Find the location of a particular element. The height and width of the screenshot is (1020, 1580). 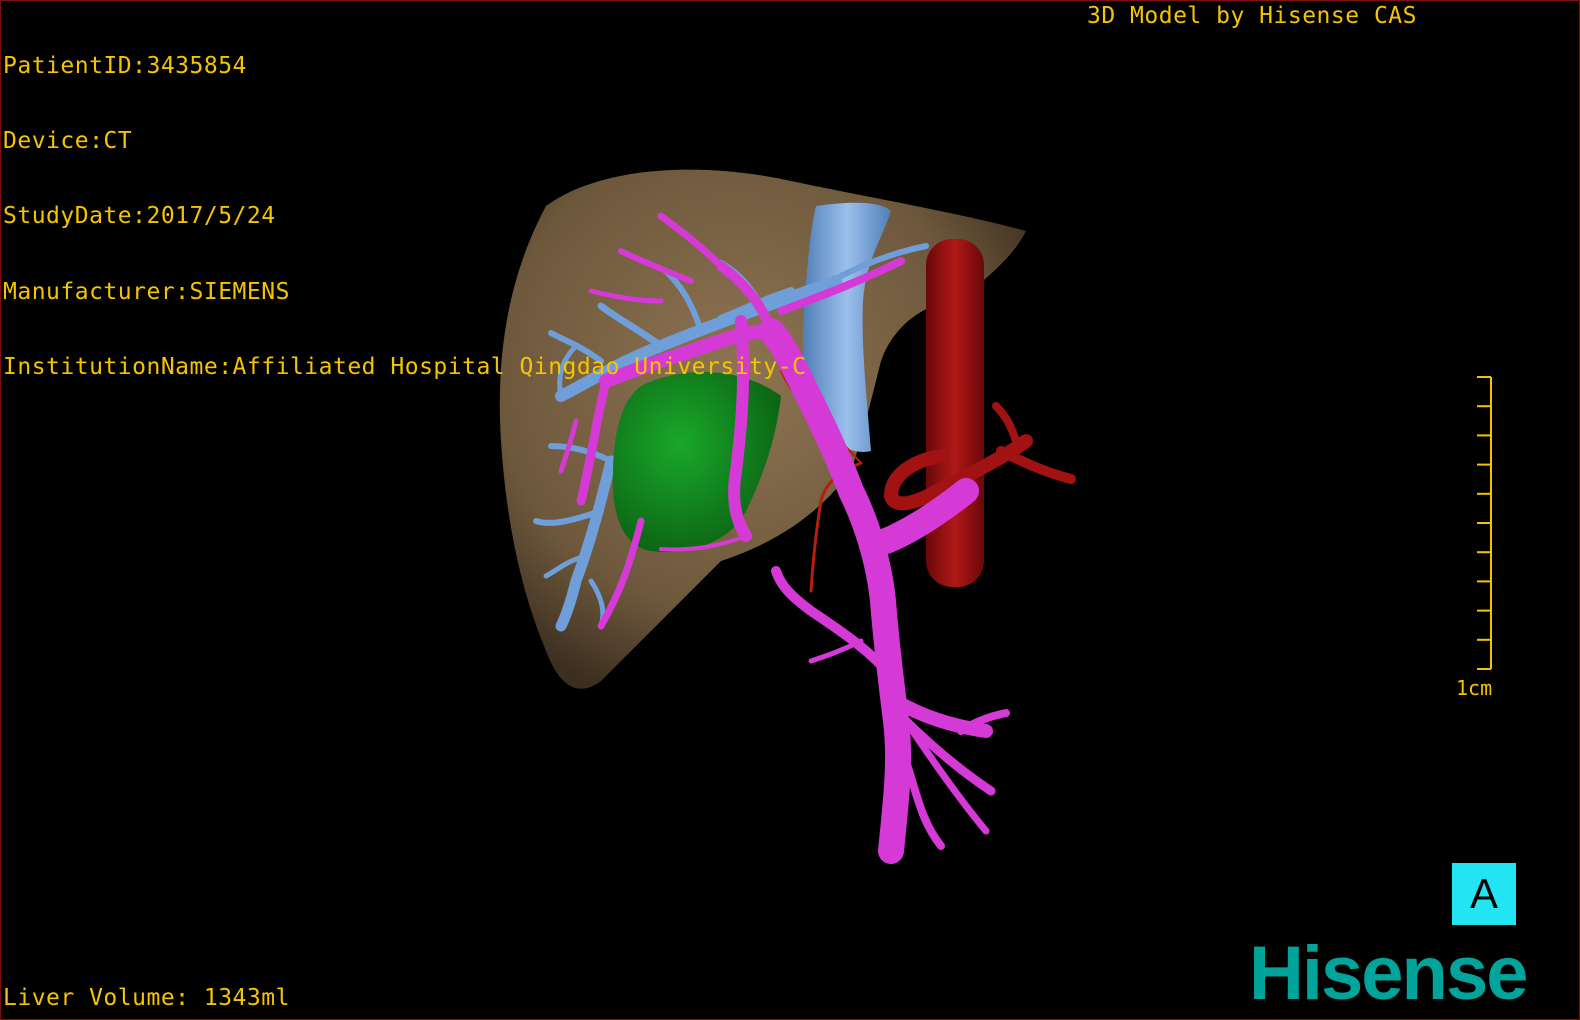

scale-bar-icon is located at coordinates (1484, 523).